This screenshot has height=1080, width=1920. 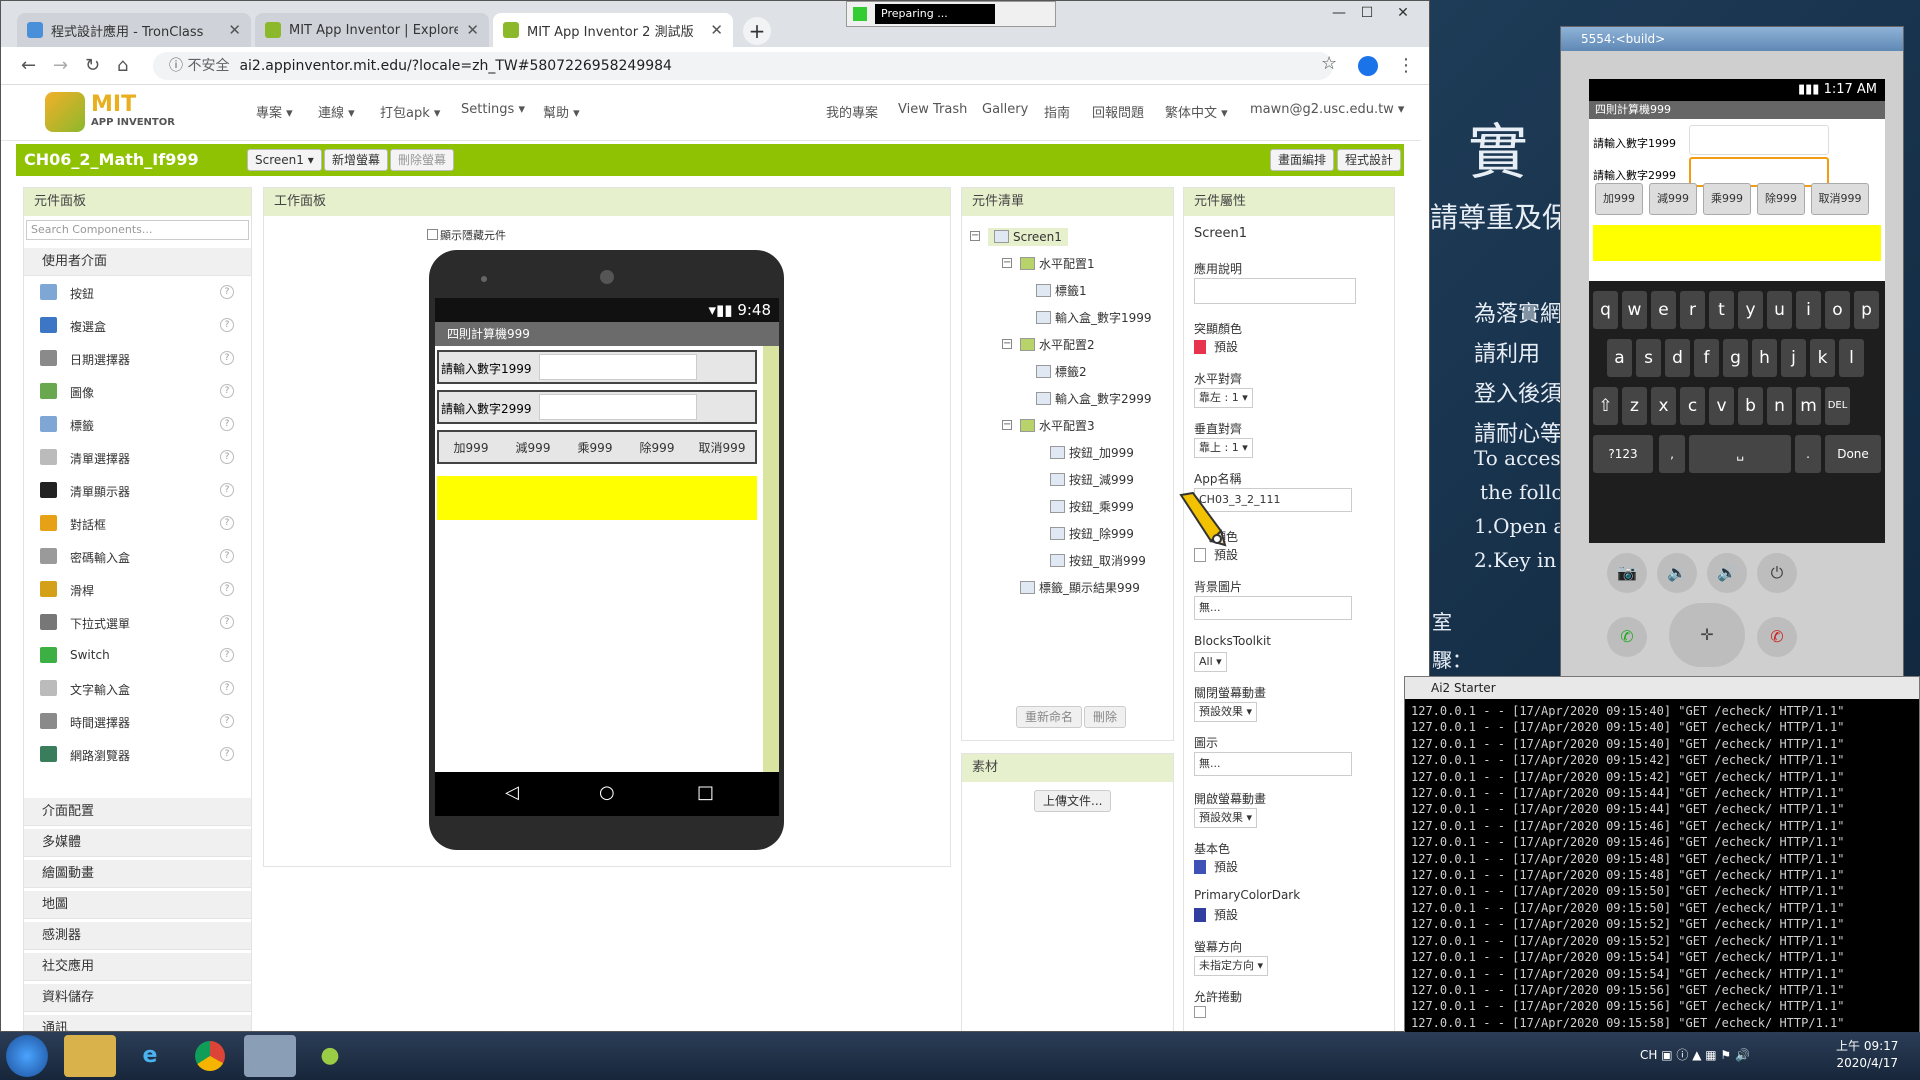 I want to click on palette-component-item: 網路瀏覽器?, so click(x=138, y=754).